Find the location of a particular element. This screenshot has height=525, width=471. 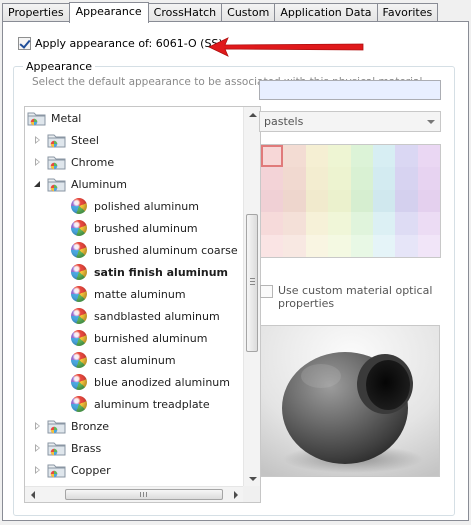

tree-item-label: Copper is located at coordinates (91, 470).